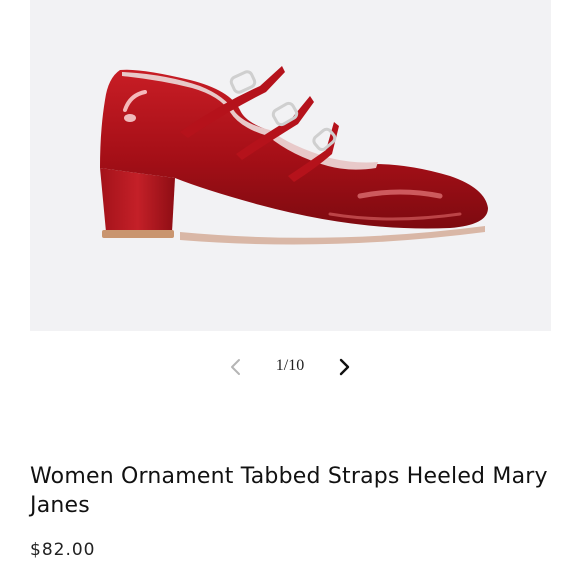 This screenshot has height=580, width=580. I want to click on chevron-right-icon, so click(344, 367).